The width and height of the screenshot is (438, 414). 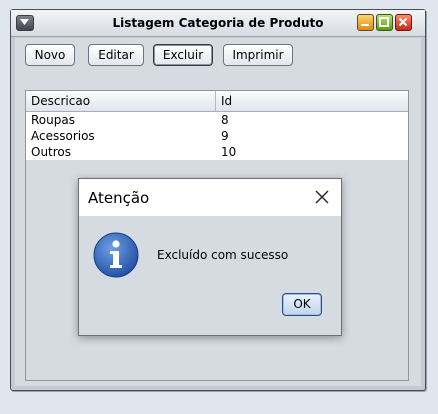 What do you see at coordinates (217, 152) in the screenshot?
I see `table-row: Outros 10` at bounding box center [217, 152].